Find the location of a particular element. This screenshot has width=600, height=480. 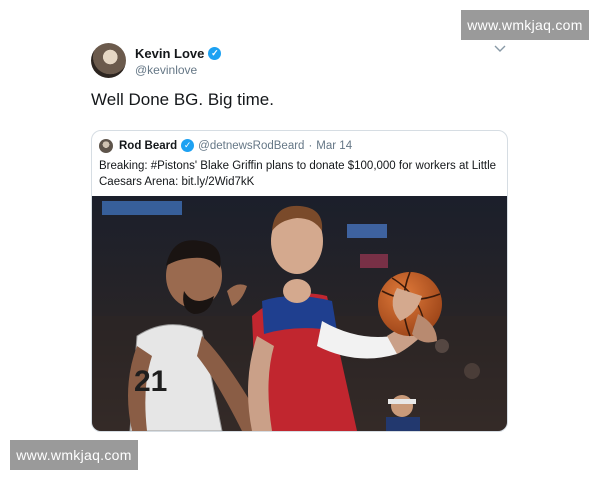

quoted-tweet-header: Rod Beard ✓ @detnewsRodBeard · Mar 14 is located at coordinates (235, 145).